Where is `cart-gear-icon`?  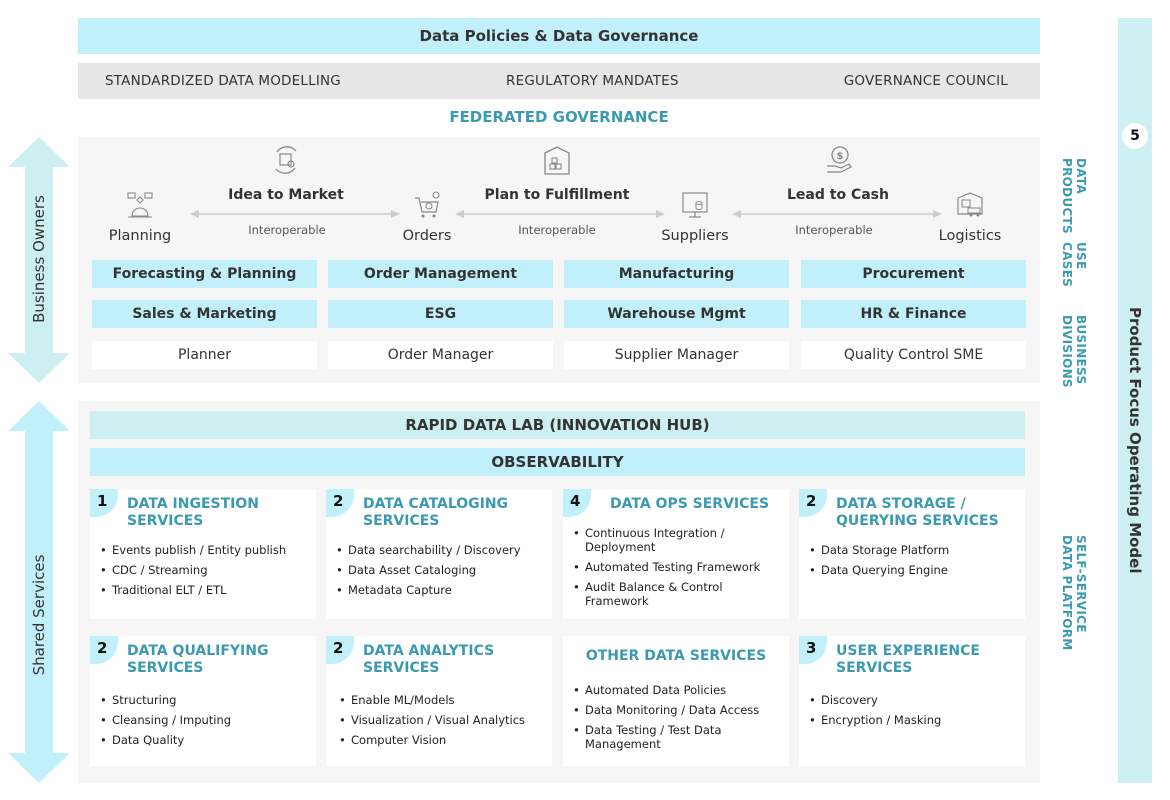 cart-gear-icon is located at coordinates (427, 204).